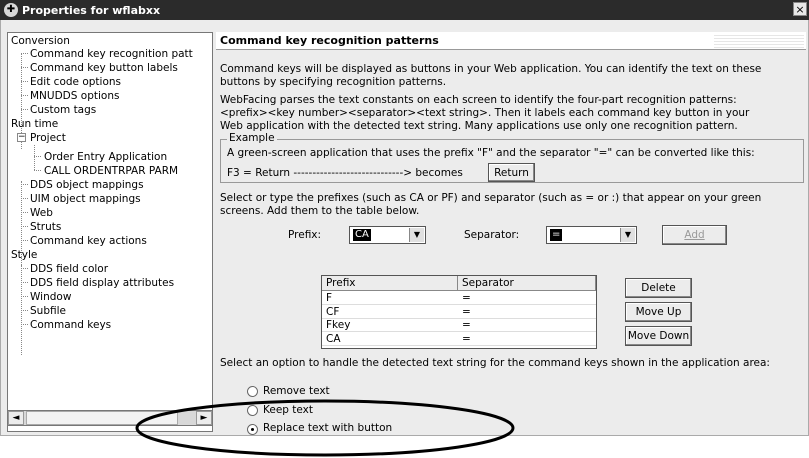 Image resolution: width=809 pixels, height=458 pixels. Describe the element at coordinates (16, 418) in the screenshot. I see `scroll-left-icon: ◄` at that location.